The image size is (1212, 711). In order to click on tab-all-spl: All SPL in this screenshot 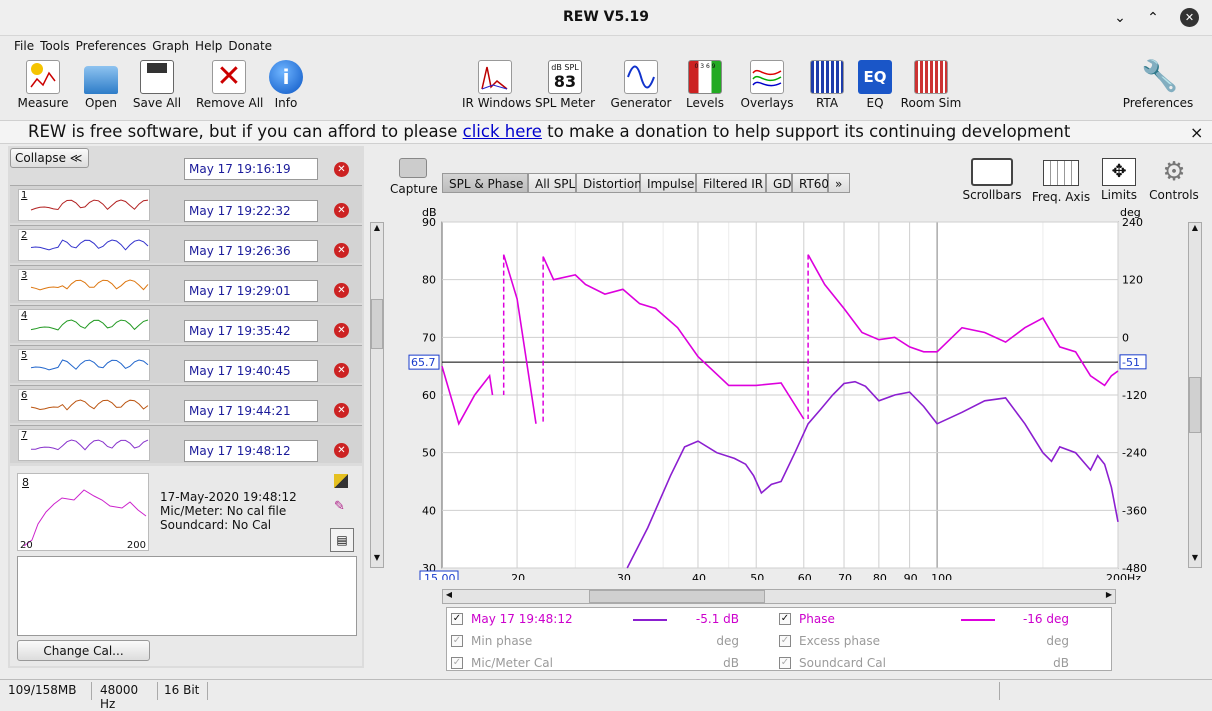, I will do `click(552, 183)`.